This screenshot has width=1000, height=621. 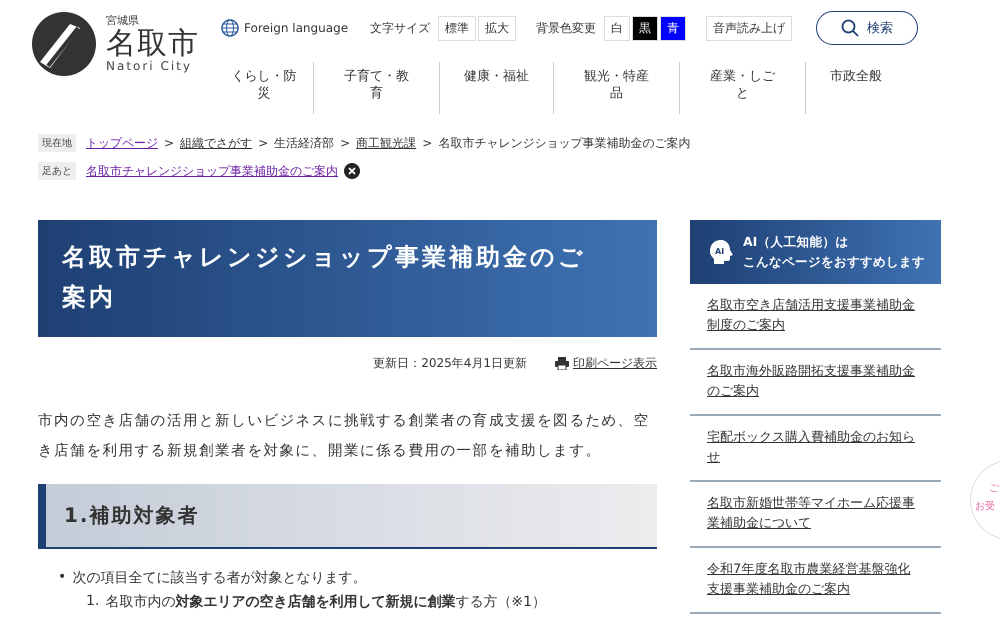 I want to click on font-size-button: 拡大, so click(x=497, y=28).